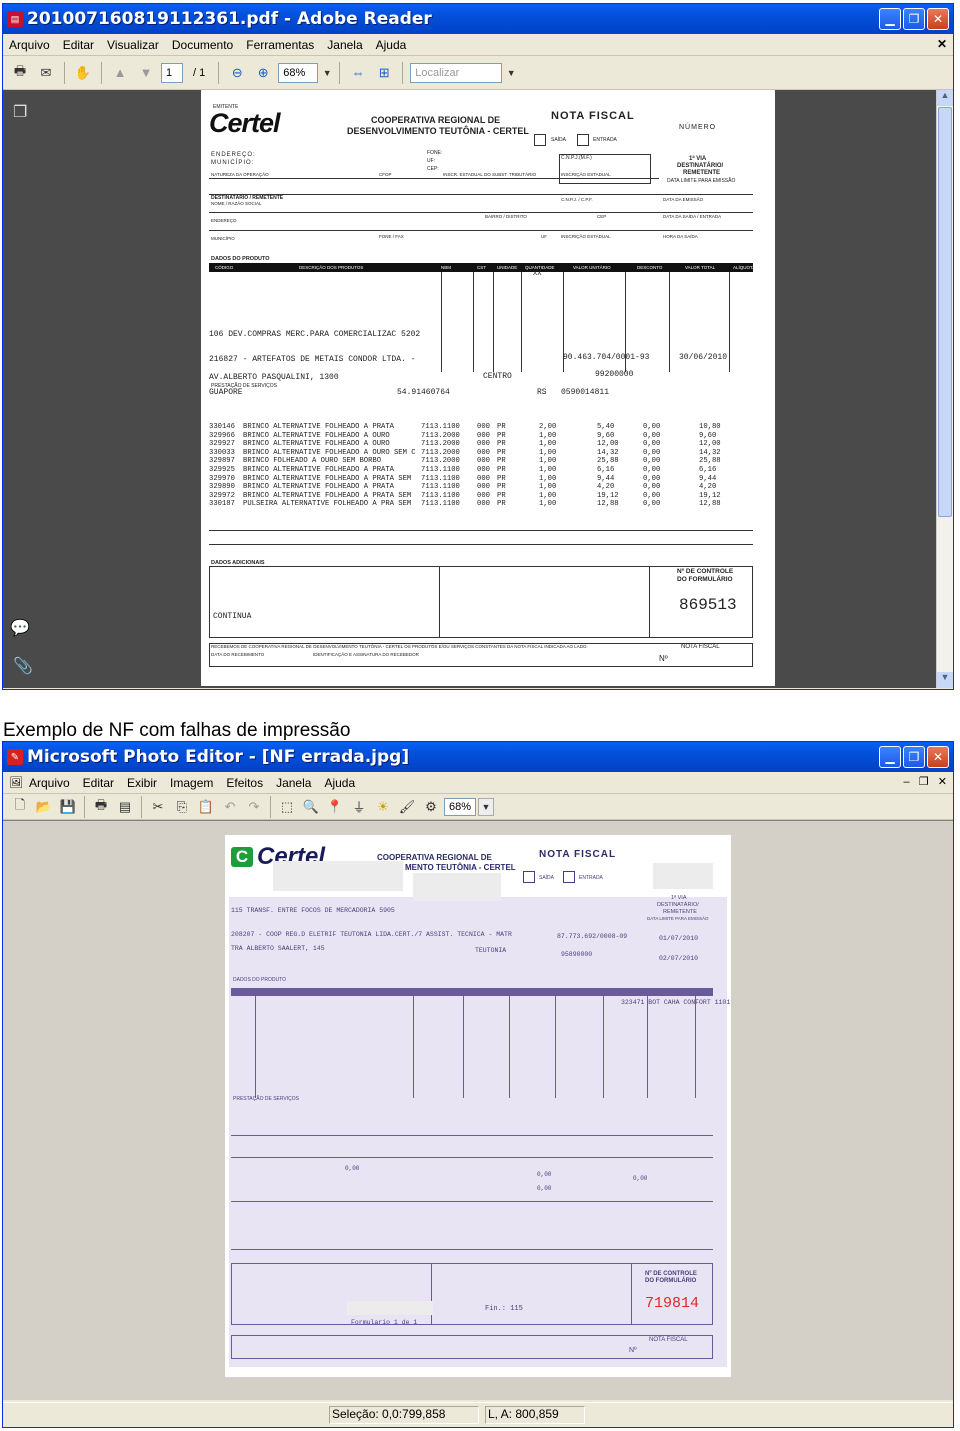  What do you see at coordinates (456, 72) in the screenshot?
I see `search-input: Localizar` at bounding box center [456, 72].